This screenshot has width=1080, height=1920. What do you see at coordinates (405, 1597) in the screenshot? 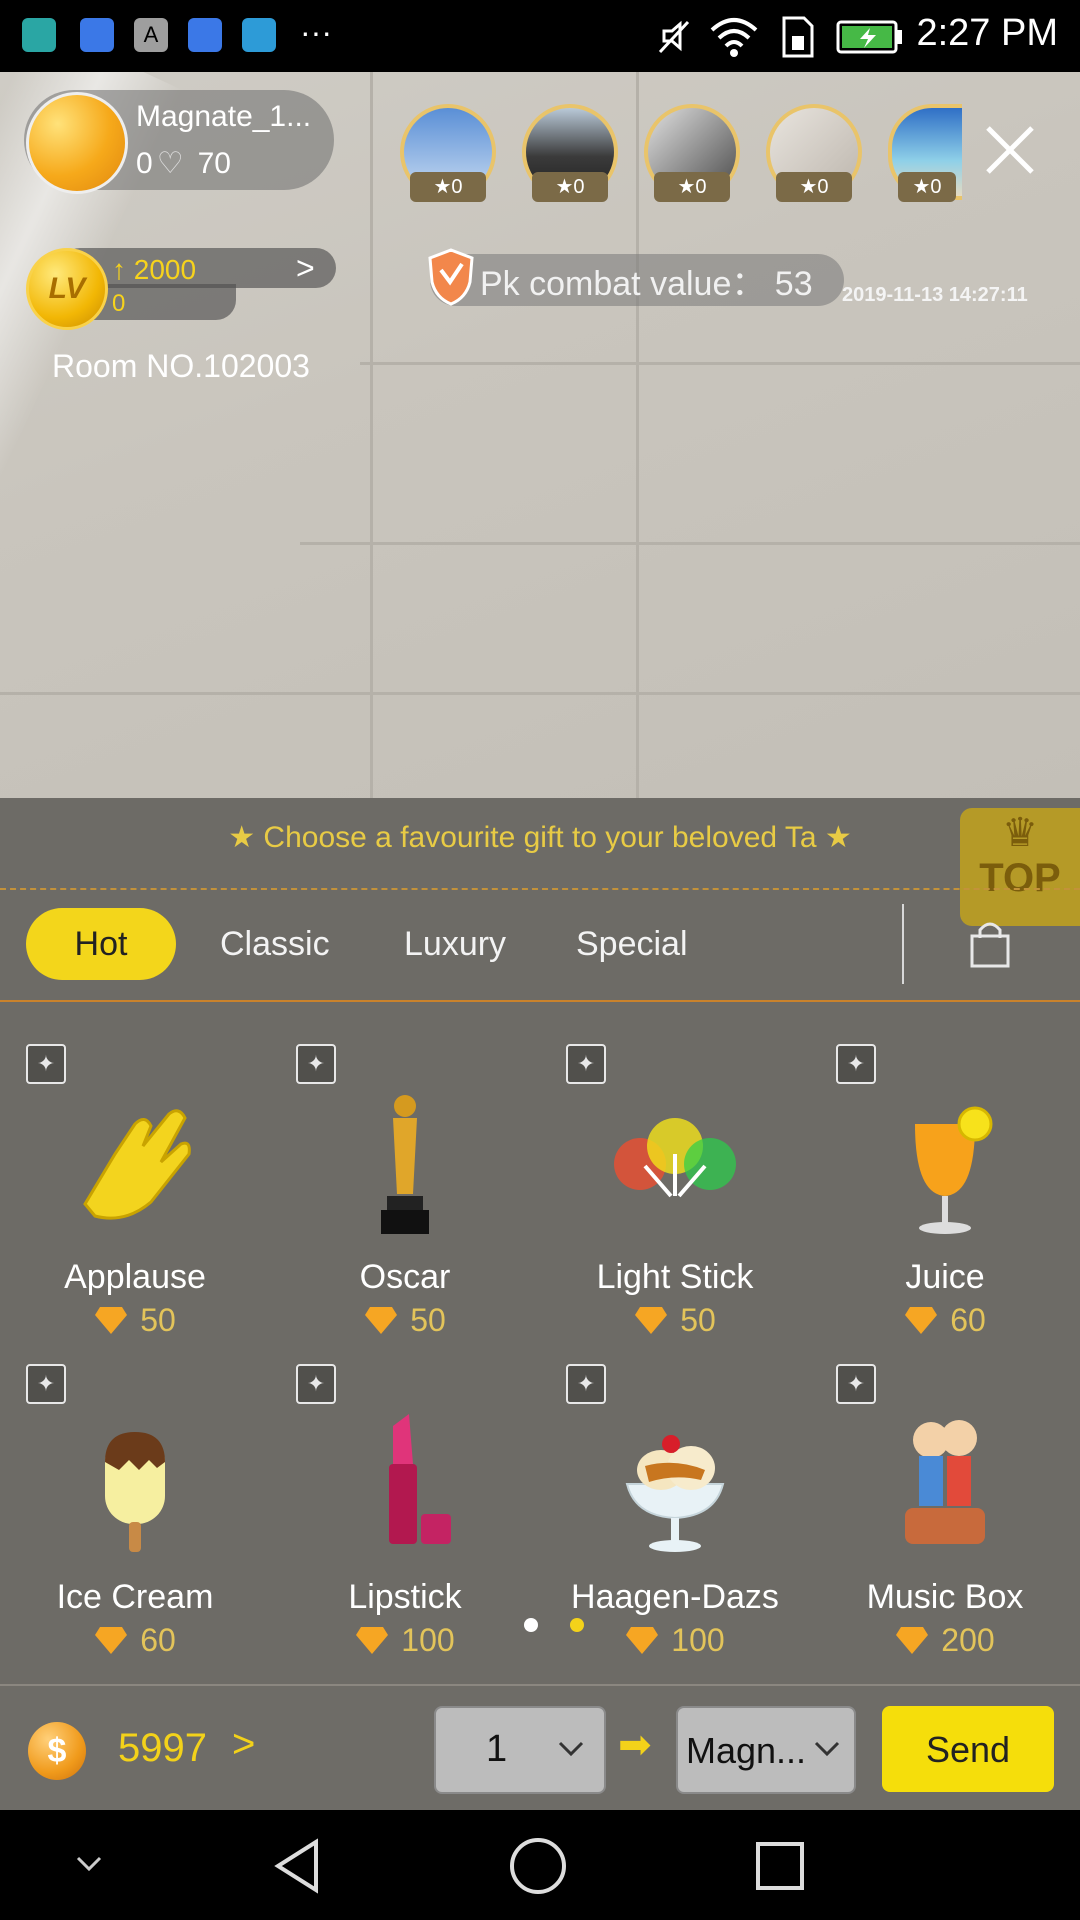
I see `gift-name: Lipstick` at bounding box center [405, 1597].